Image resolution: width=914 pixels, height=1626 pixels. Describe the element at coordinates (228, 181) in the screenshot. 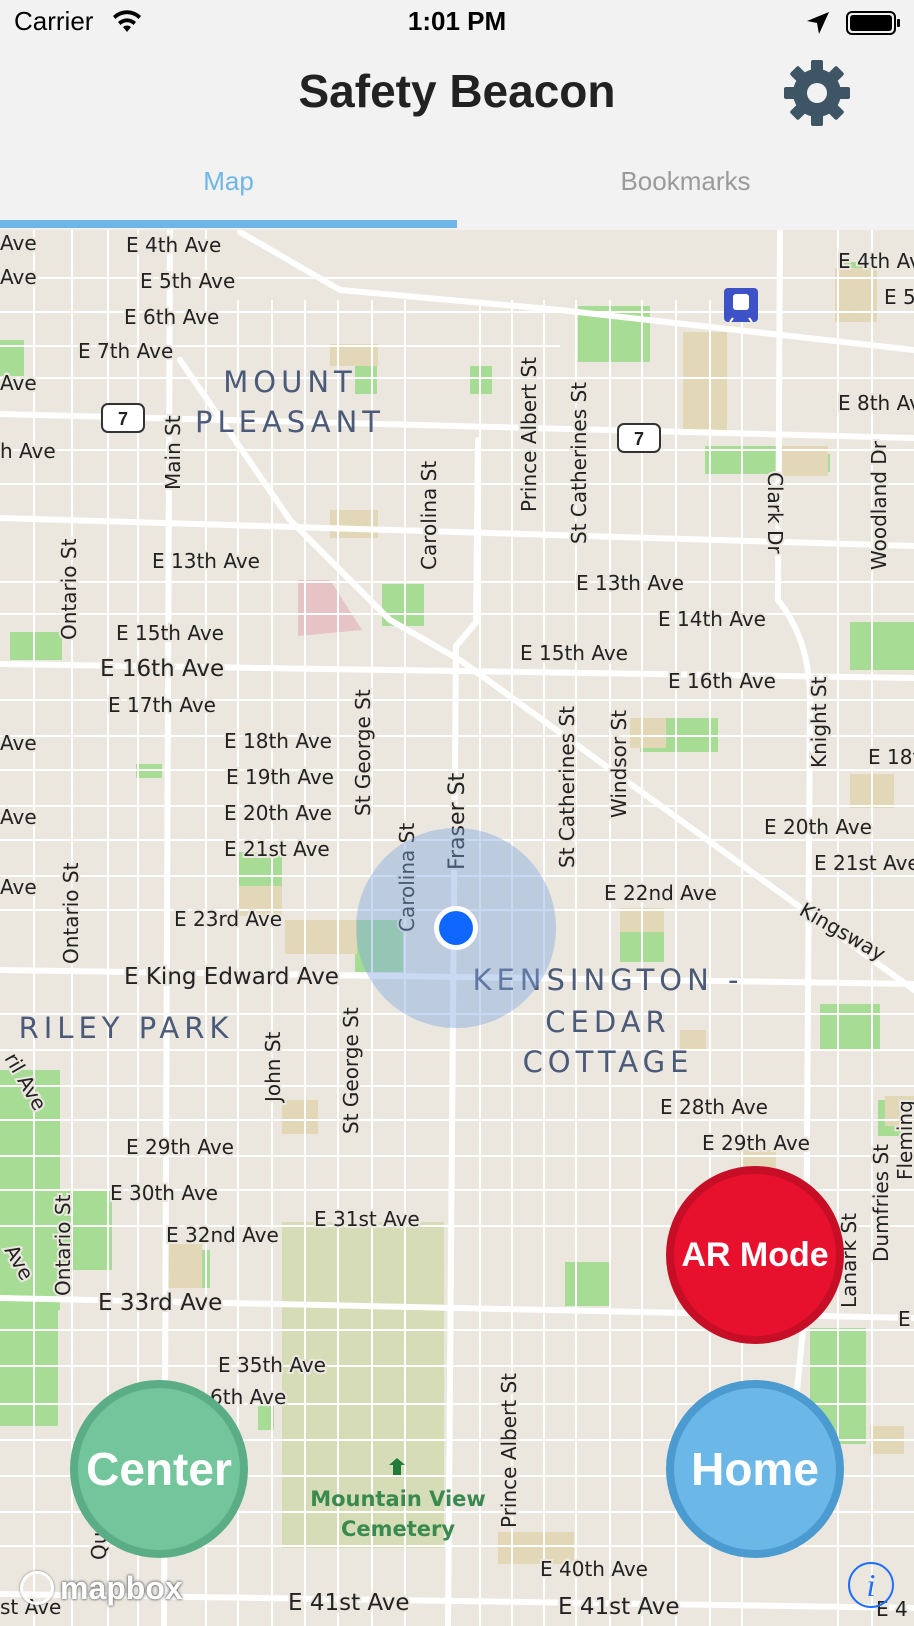

I see `tab-map: Map` at that location.